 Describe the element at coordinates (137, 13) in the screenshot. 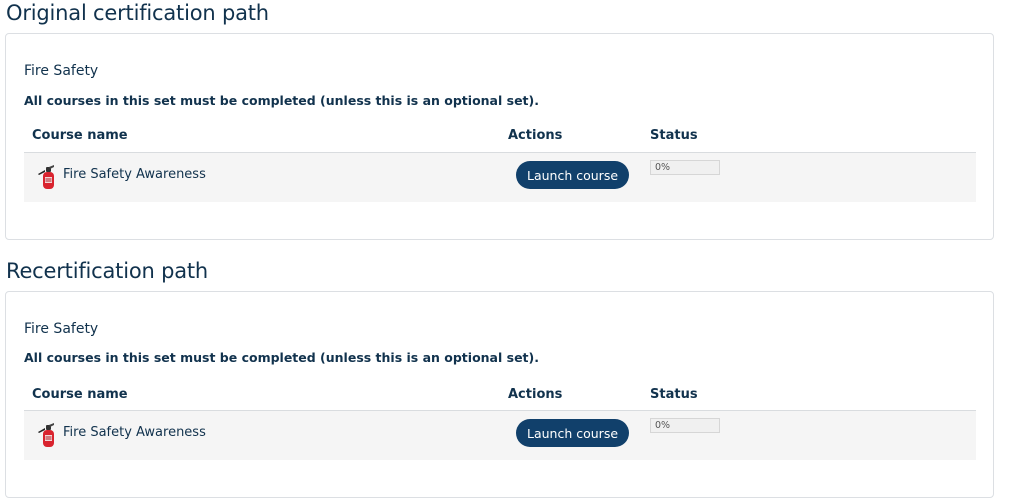

I see `section-title-original-certification: Original certification path` at that location.